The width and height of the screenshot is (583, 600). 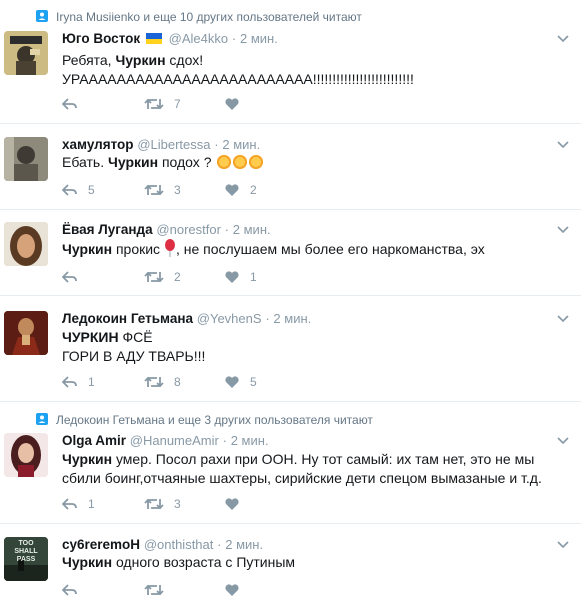 I want to click on tweet-text-part: подох ?, so click(x=185, y=162).